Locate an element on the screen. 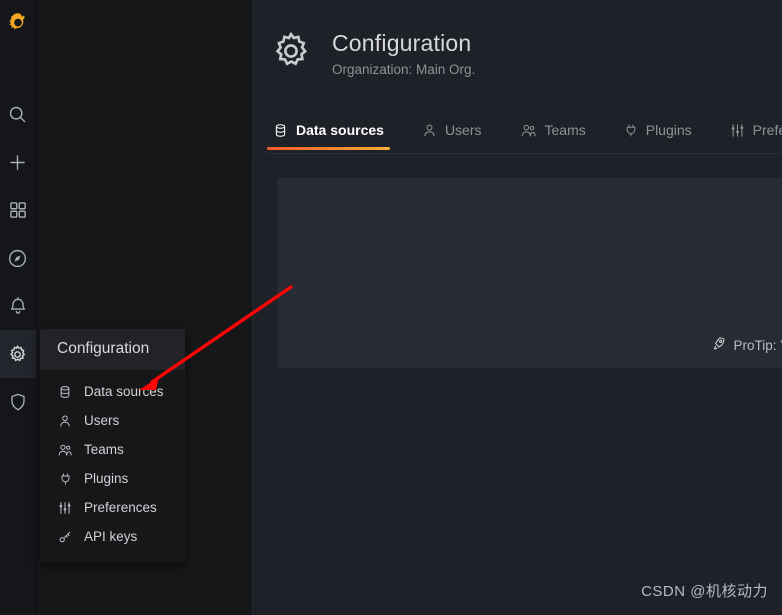 The width and height of the screenshot is (782, 615). menu-item-teams: Teams is located at coordinates (112, 449).